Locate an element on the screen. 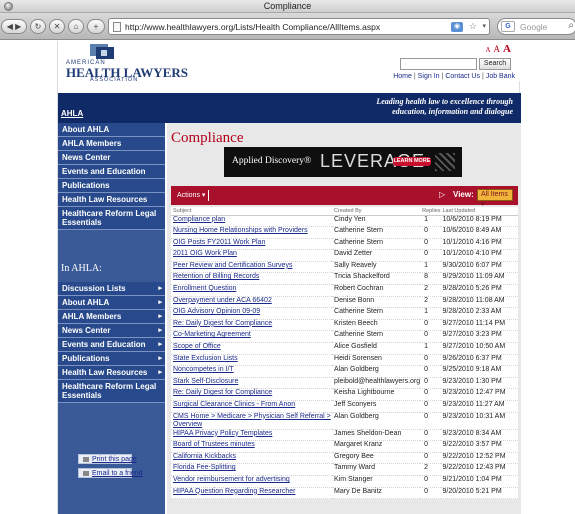 The image size is (575, 514). row-subject-link: Stark Self-Disclosure is located at coordinates (252, 383).